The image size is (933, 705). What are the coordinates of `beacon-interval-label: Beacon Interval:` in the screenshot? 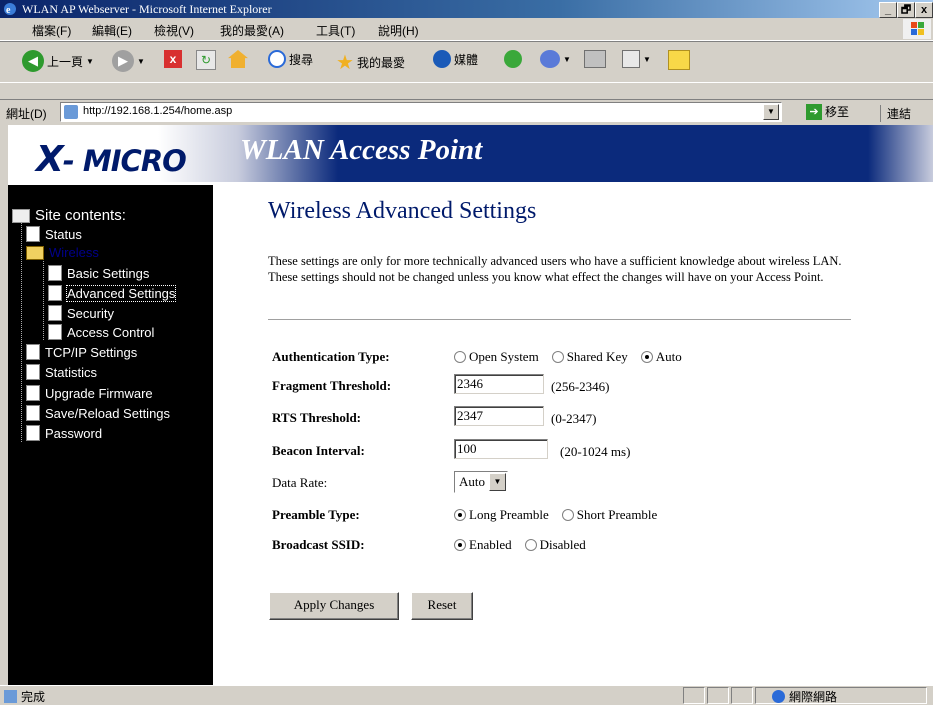 It's located at (318, 450).